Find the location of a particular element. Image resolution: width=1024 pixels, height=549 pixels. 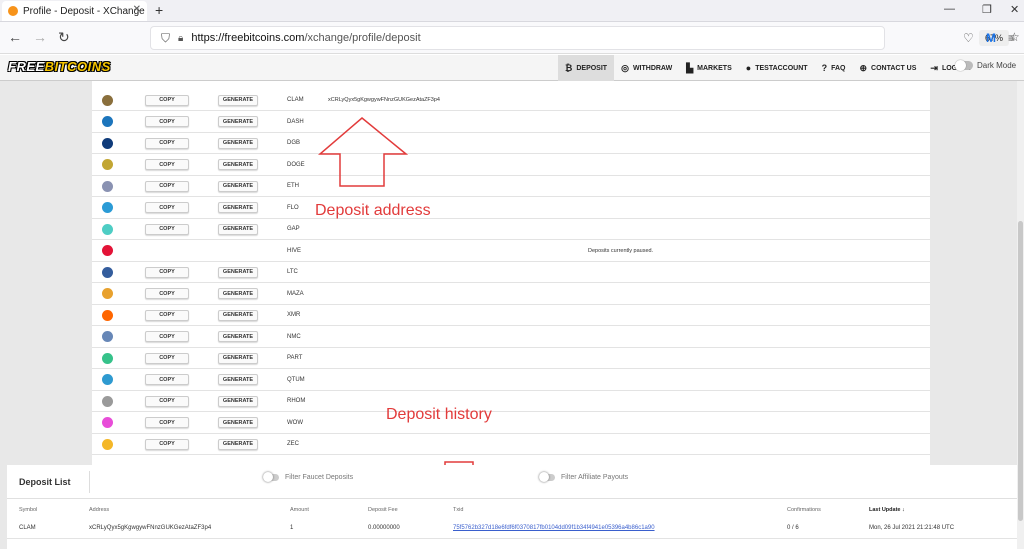

filter-faucet-toggle: Filter Faucet Deposits is located at coordinates (308, 477).